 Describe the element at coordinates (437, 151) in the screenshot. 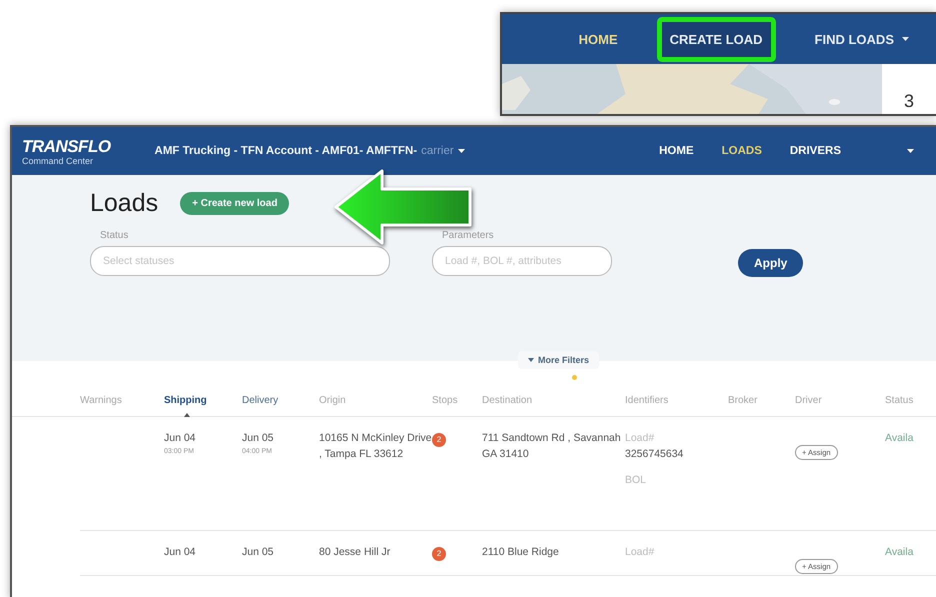

I see `account-role: carrier` at that location.